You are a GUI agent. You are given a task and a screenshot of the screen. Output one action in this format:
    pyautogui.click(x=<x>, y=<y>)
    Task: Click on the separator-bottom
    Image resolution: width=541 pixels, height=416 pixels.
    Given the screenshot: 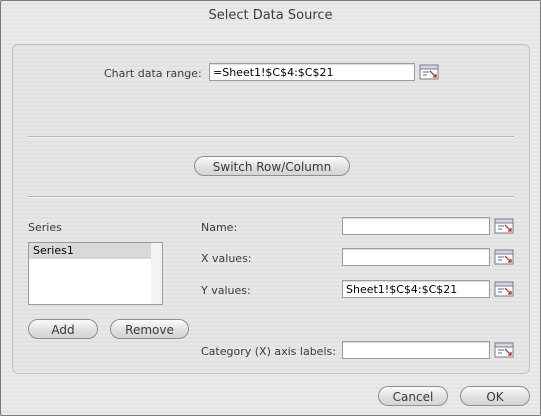 What is the action you would take?
    pyautogui.click(x=271, y=197)
    